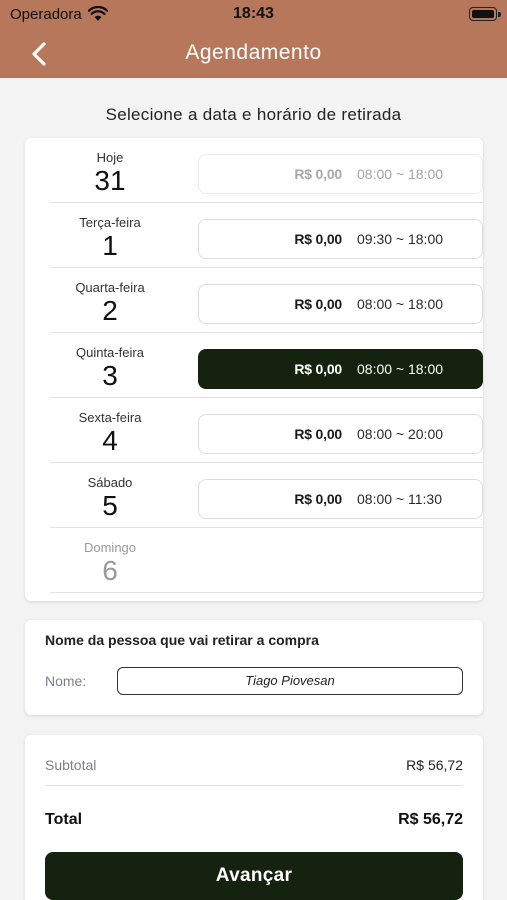 This screenshot has width=507, height=900. I want to click on day-row-wednesday: Quarta-feira 2 R$ 0,00 08:00 ~ 18:00, so click(266, 300).